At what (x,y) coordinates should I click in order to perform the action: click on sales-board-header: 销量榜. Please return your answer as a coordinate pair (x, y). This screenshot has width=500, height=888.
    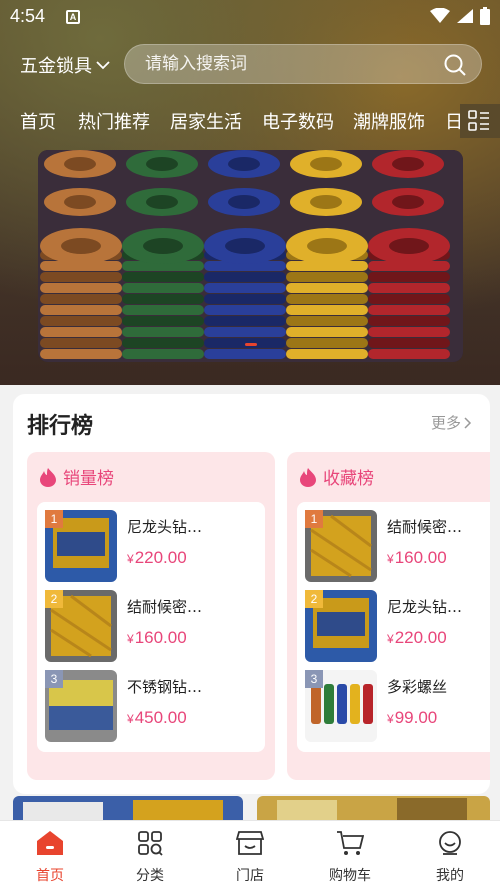
    Looking at the image, I should click on (76, 476).